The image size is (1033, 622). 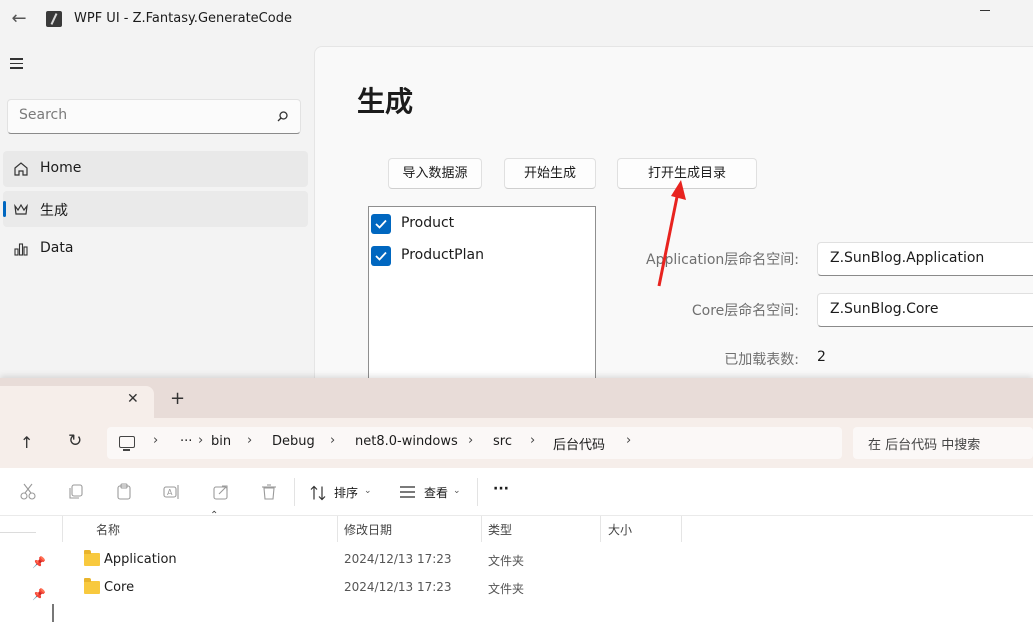 I want to click on minimize-button, so click(x=985, y=10).